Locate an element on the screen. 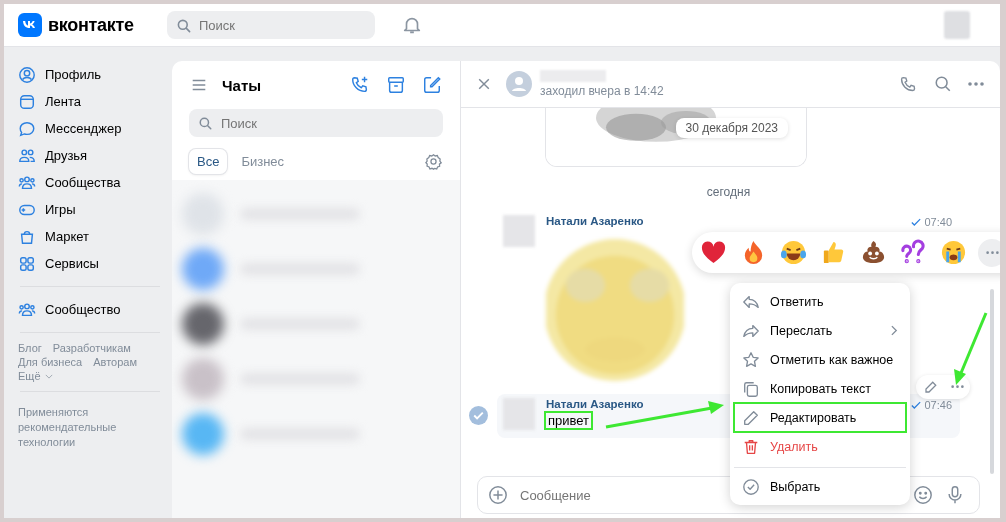 This screenshot has height=522, width=1006. add-icon is located at coordinates (498, 495).